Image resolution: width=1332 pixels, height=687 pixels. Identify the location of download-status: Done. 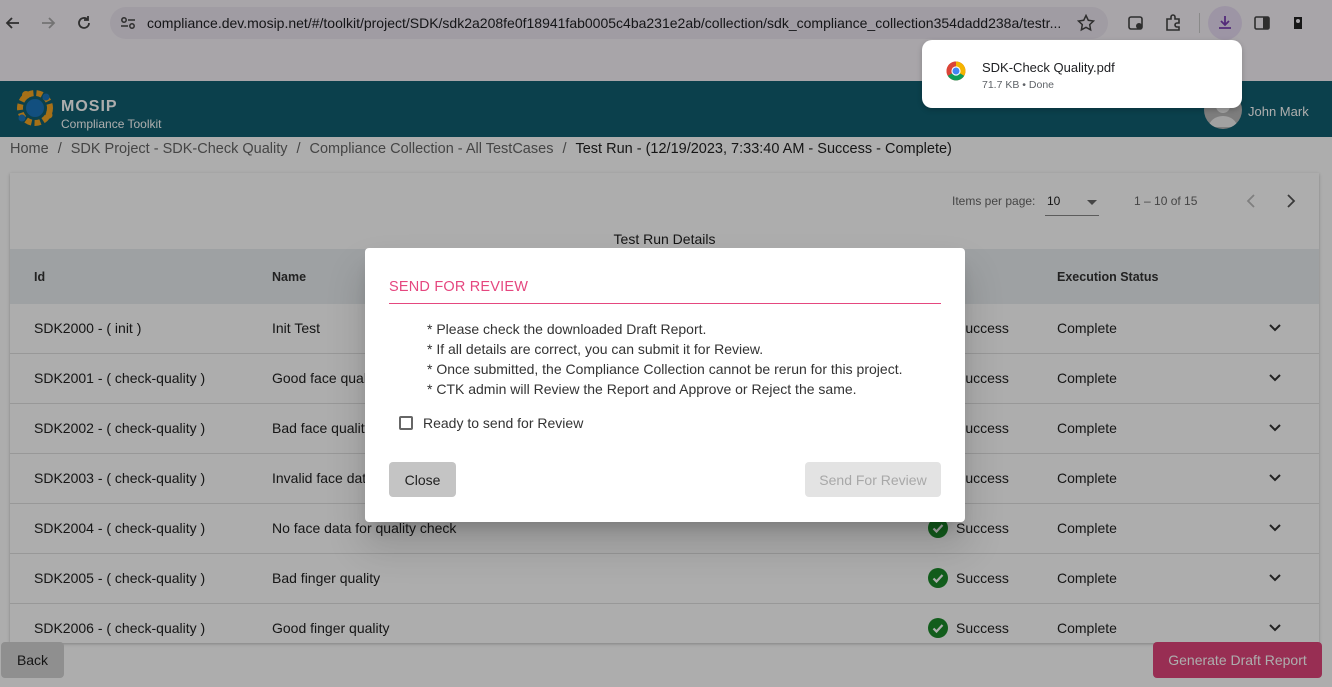
(1041, 85).